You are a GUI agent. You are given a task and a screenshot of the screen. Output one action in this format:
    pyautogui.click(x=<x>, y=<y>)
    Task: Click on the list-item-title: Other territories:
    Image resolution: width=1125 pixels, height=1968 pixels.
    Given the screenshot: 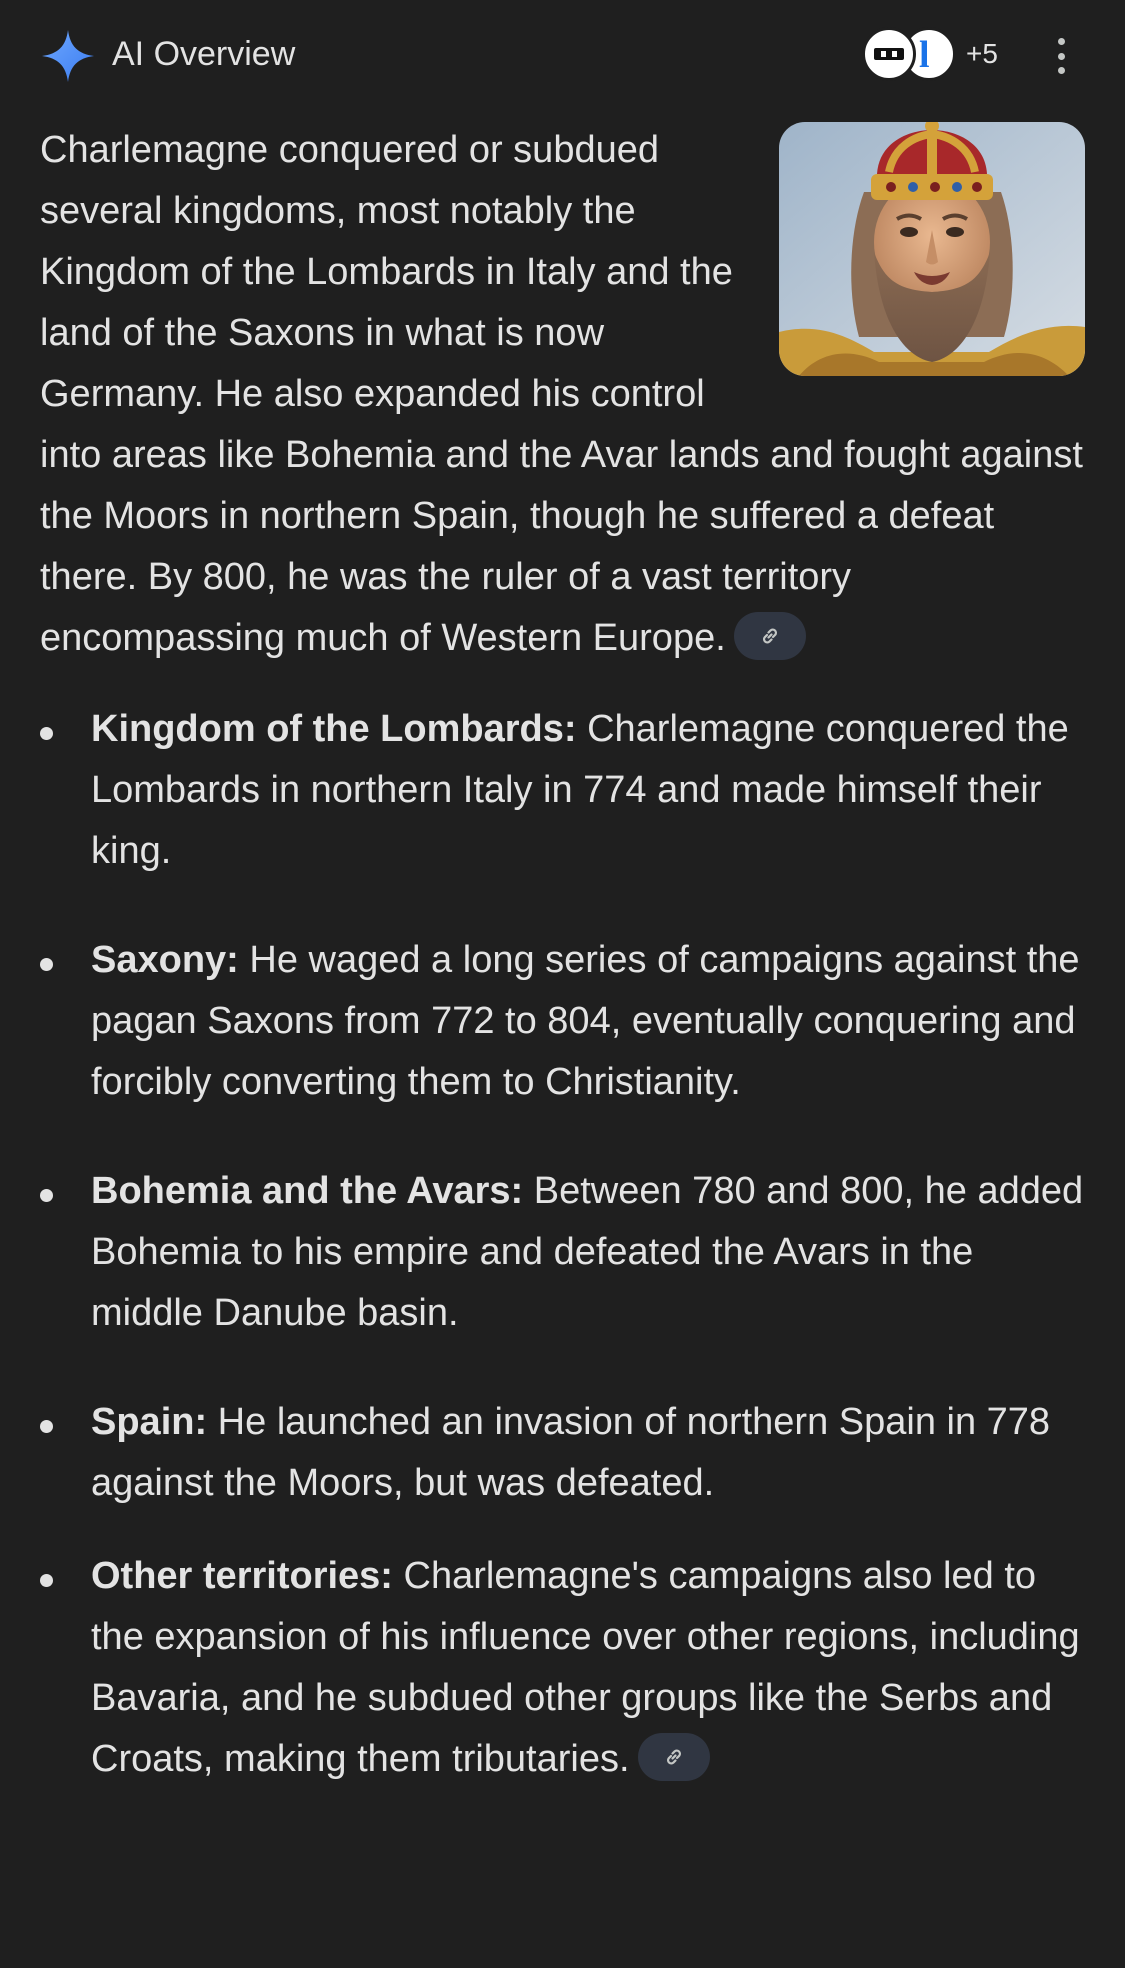 What is the action you would take?
    pyautogui.click(x=242, y=1576)
    